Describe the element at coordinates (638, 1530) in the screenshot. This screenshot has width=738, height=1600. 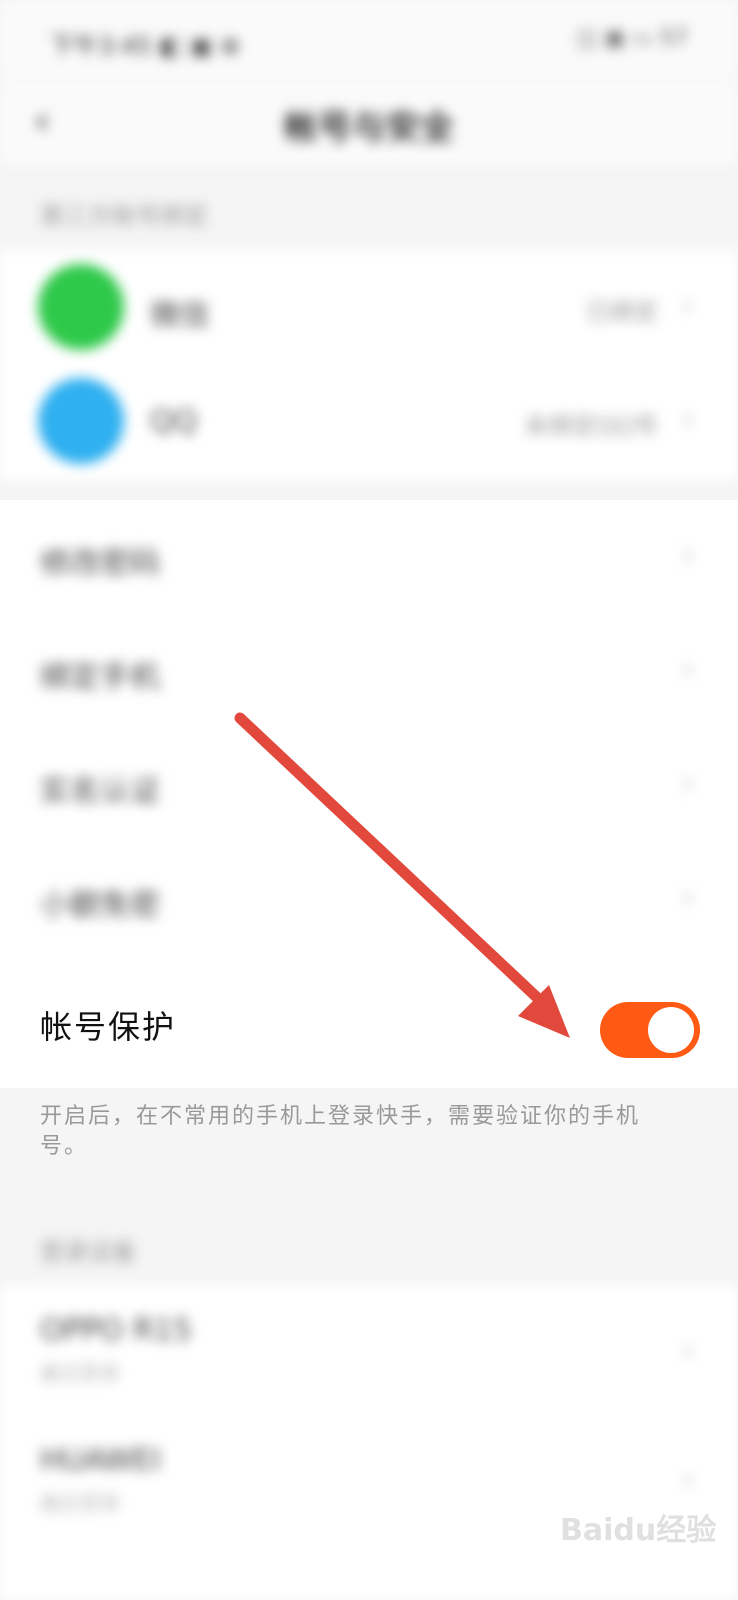
I see `watermark-logo: Baidu经验` at that location.